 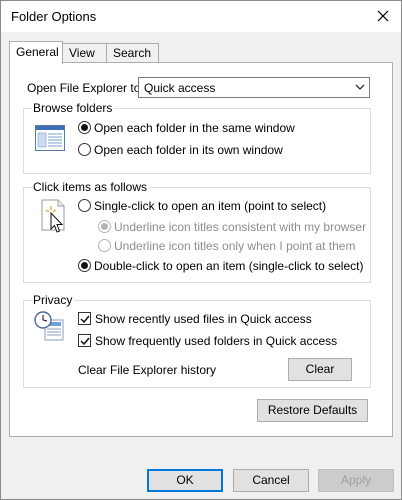 I want to click on close-button, so click(x=383, y=16).